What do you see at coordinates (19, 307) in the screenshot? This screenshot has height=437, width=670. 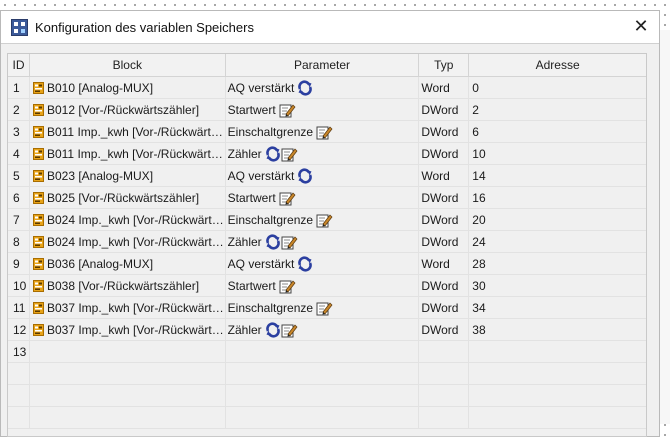 I see `row-id: 11` at bounding box center [19, 307].